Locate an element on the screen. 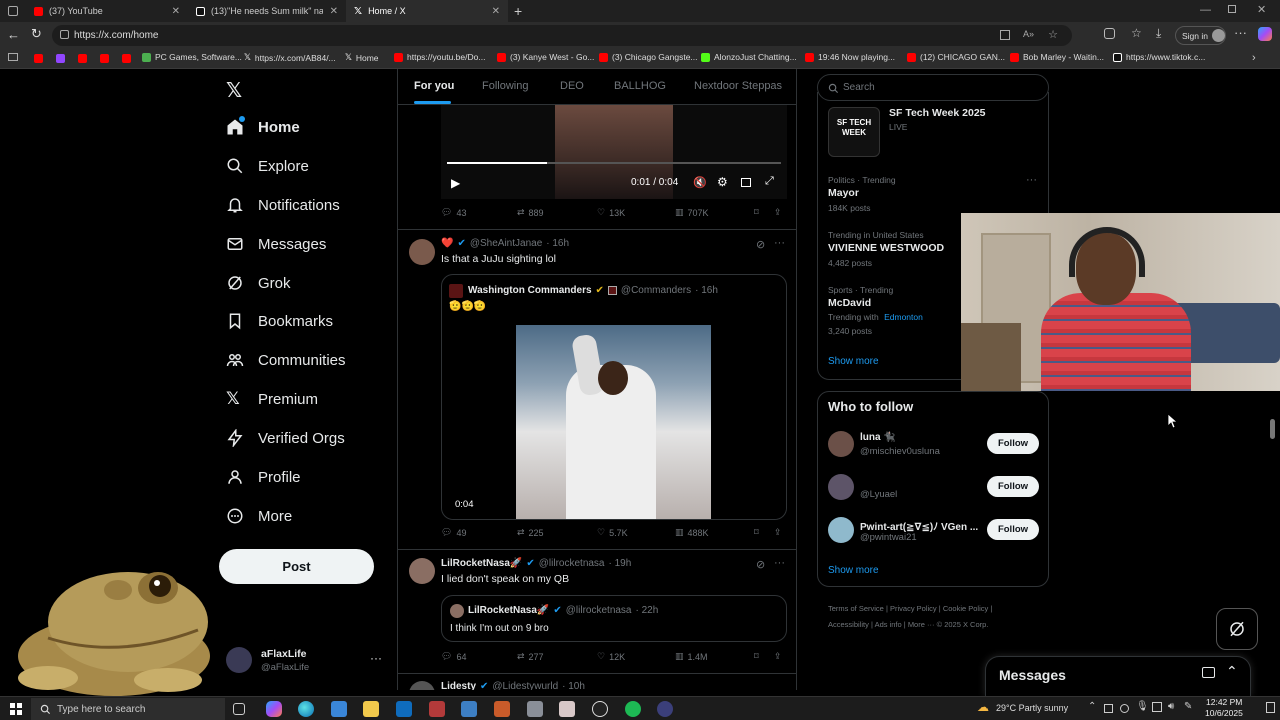  downloads-icon: ⤓ is located at coordinates (1158, 33).